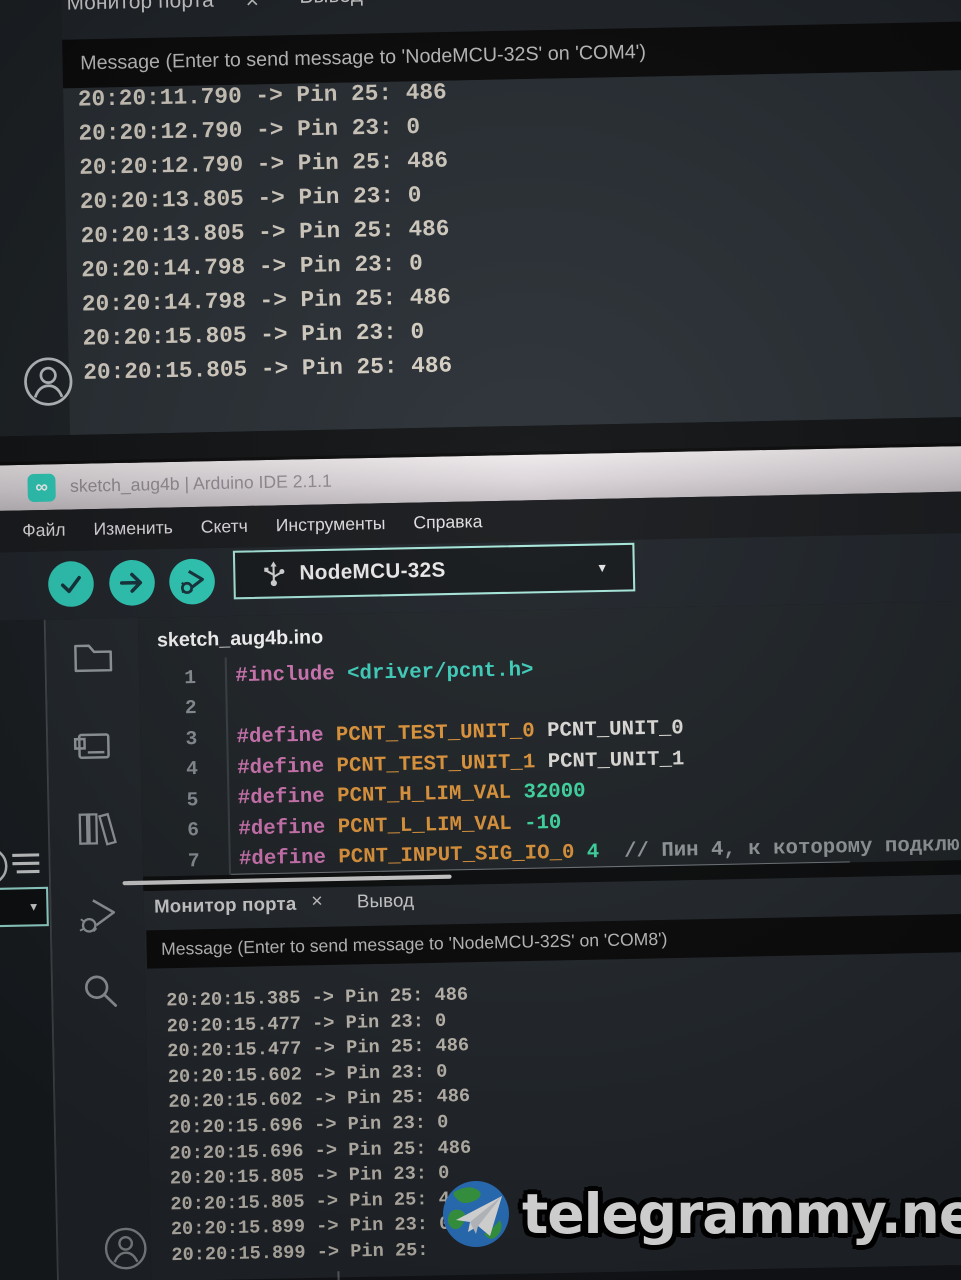 This screenshot has width=961, height=1280. What do you see at coordinates (97, 829) in the screenshot?
I see `library-manager-icon` at bounding box center [97, 829].